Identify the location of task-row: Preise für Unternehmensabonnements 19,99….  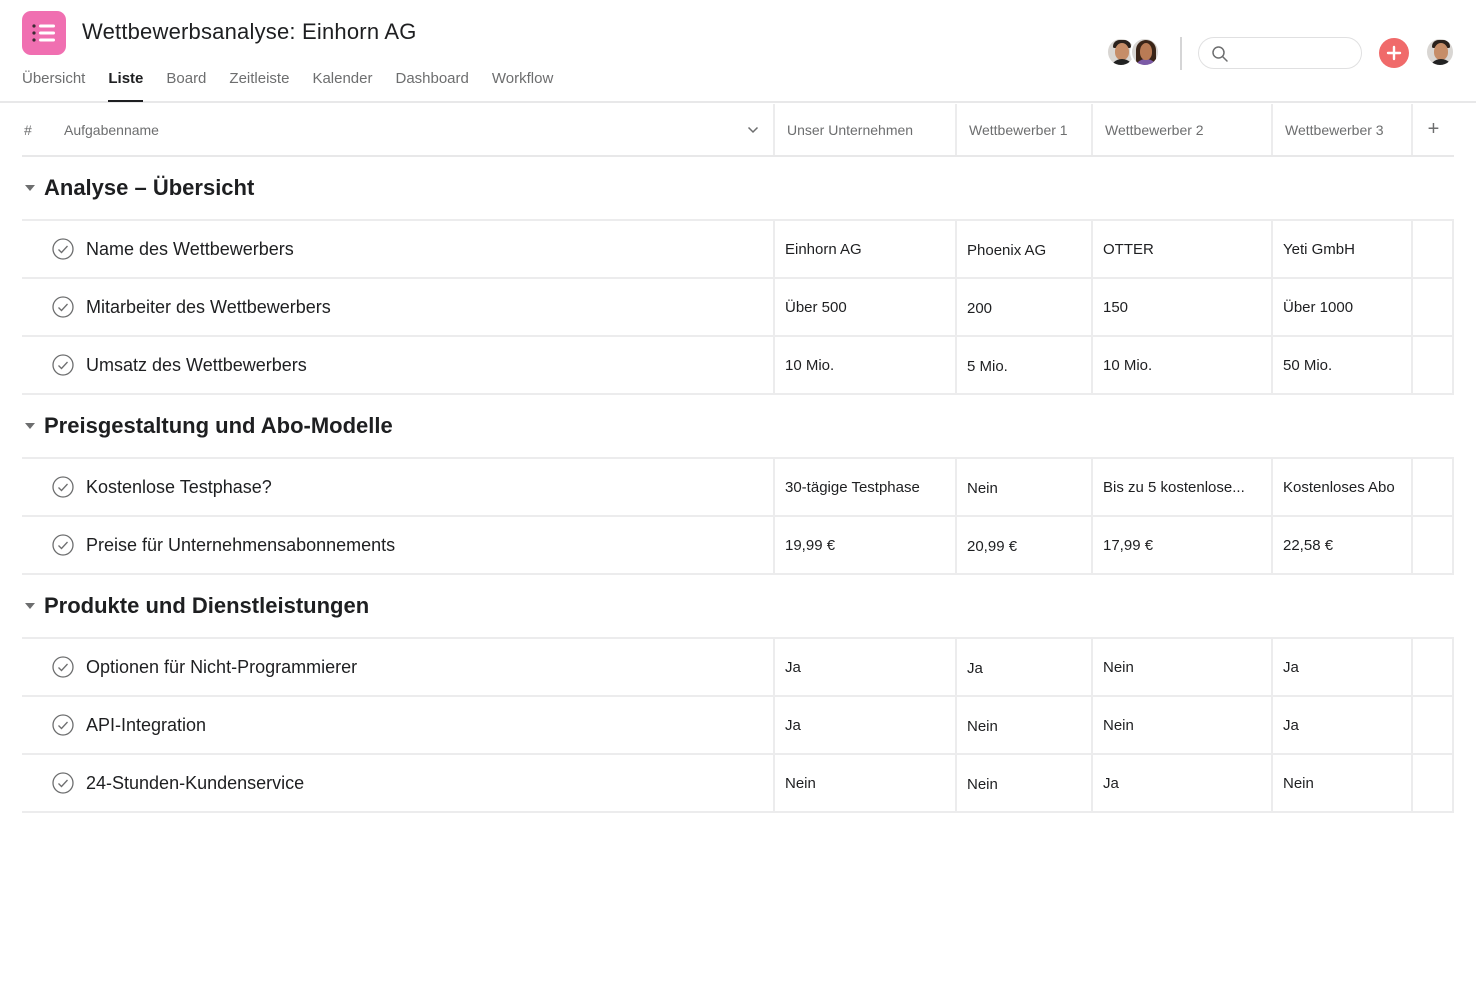
(738, 546).